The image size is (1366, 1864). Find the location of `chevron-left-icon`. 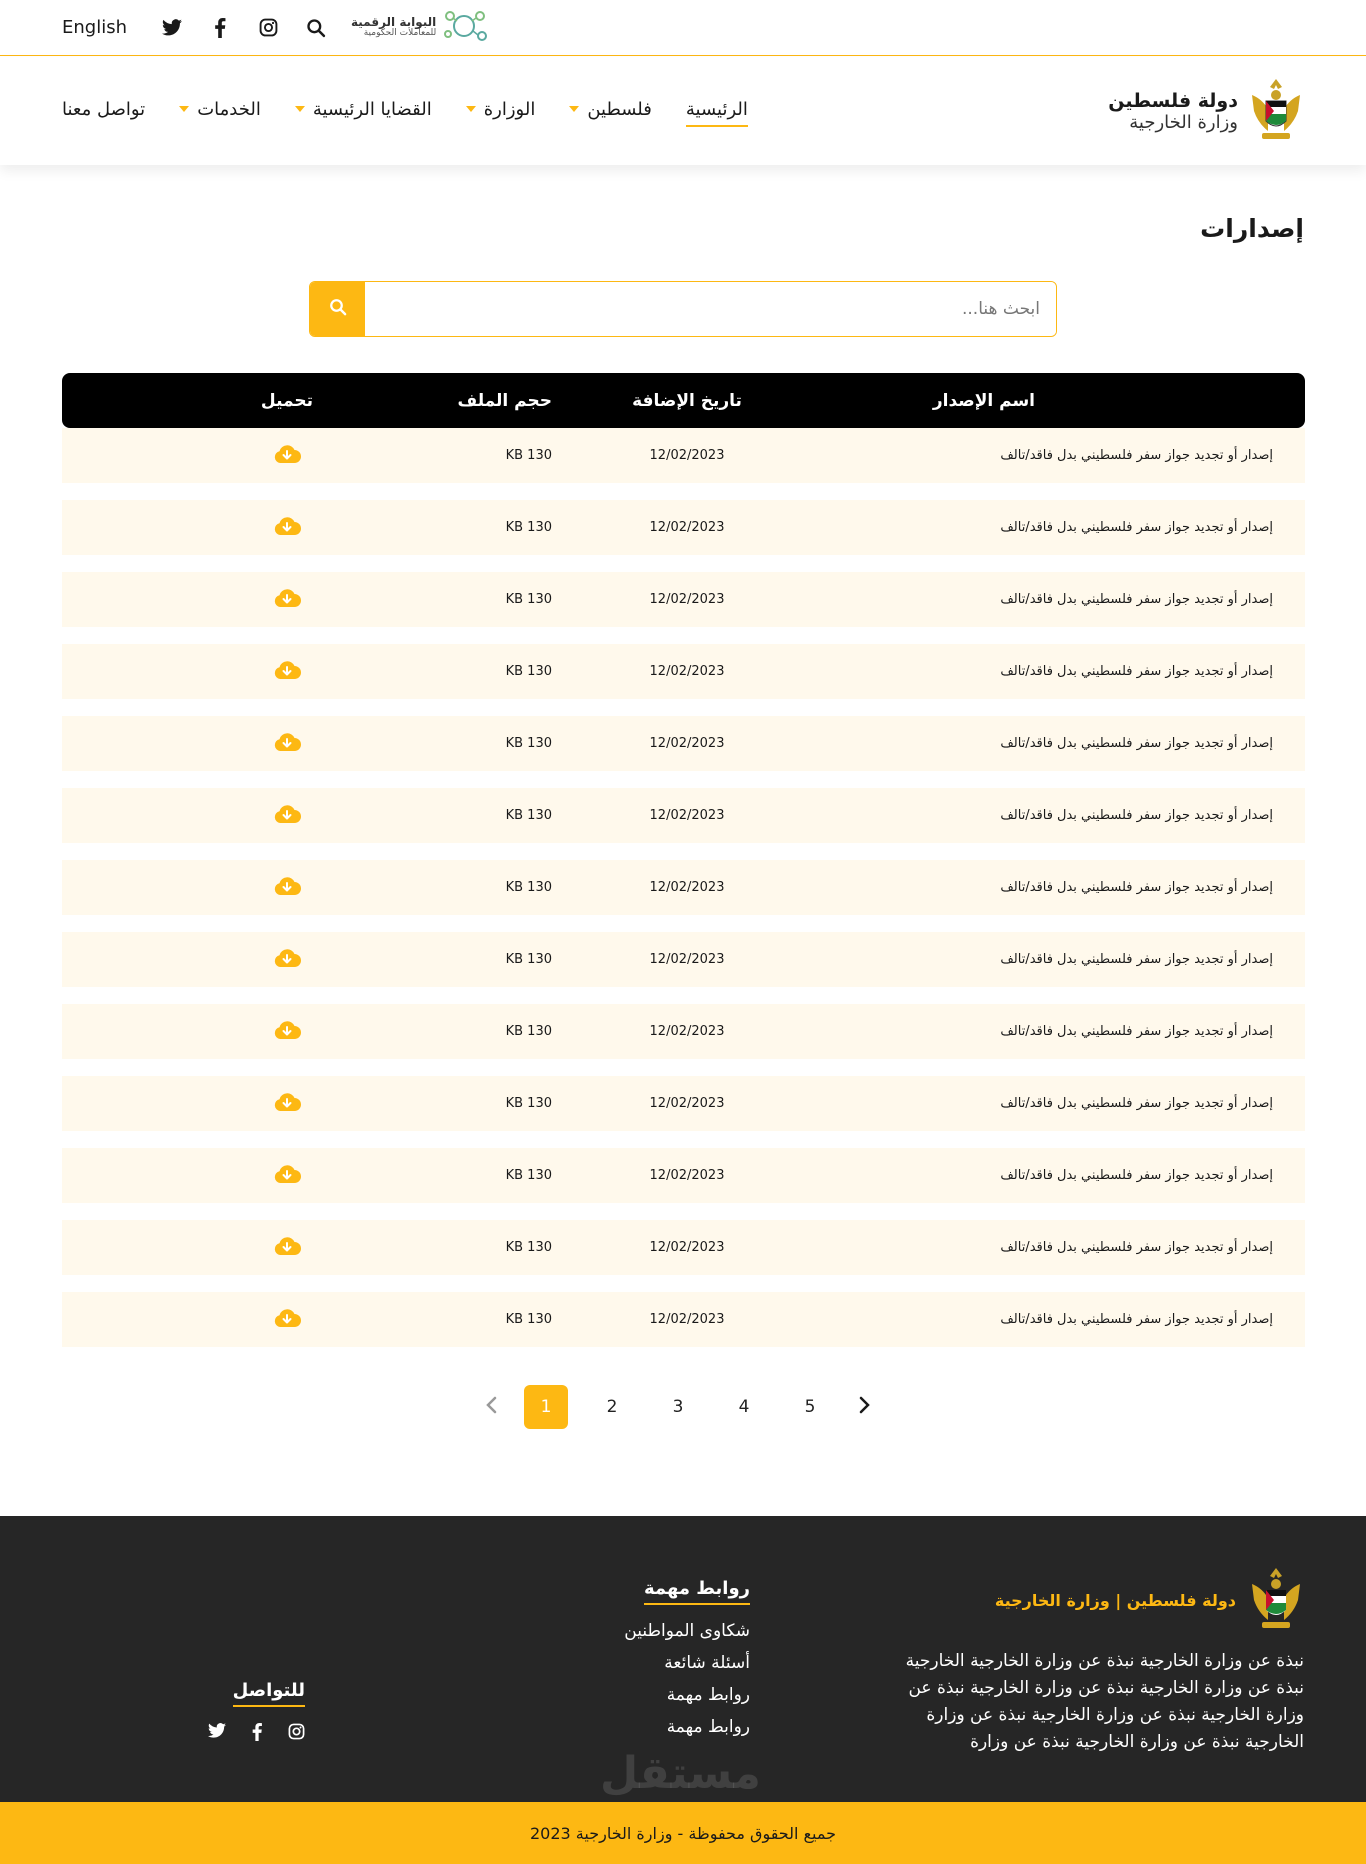

chevron-left-icon is located at coordinates (491, 1407).